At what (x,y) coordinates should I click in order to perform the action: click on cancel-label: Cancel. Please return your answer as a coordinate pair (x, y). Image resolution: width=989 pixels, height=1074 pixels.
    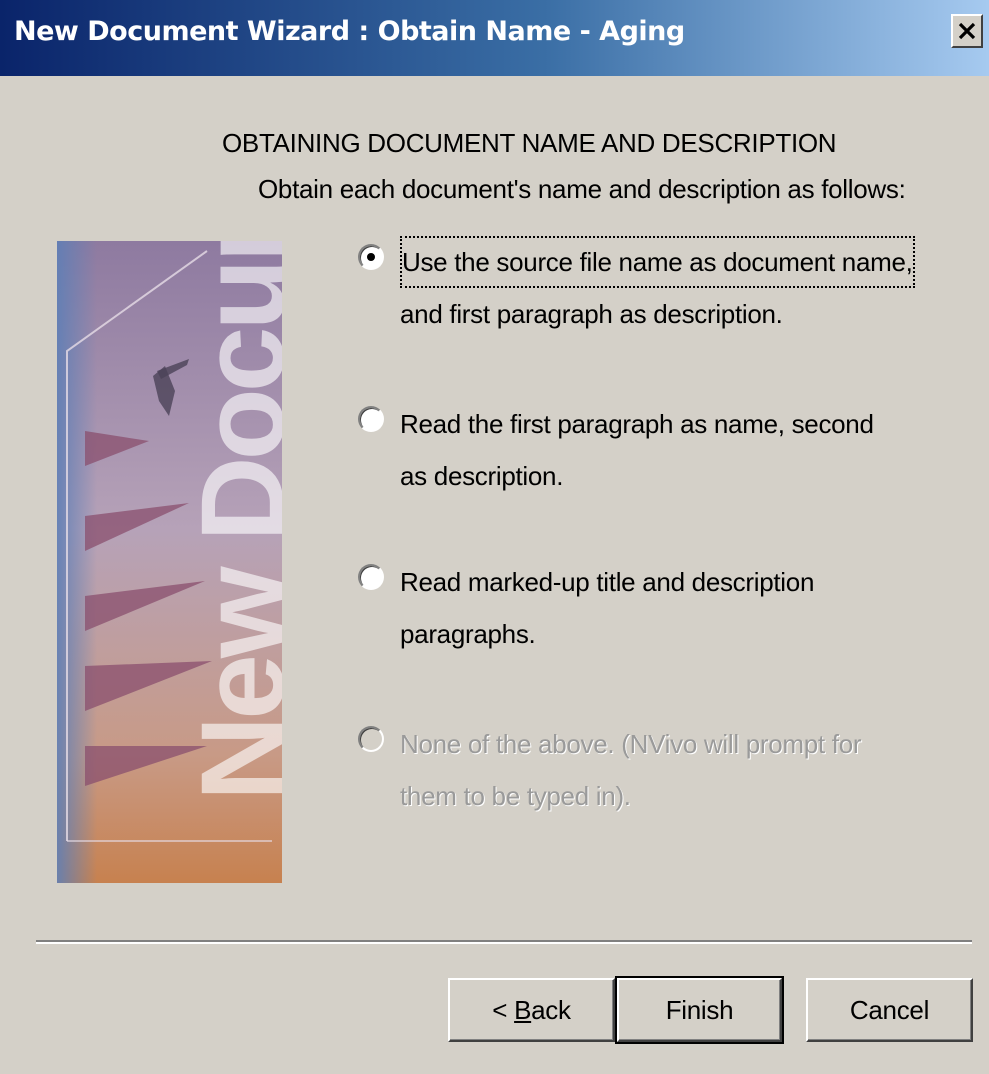
    Looking at the image, I should click on (889, 1009).